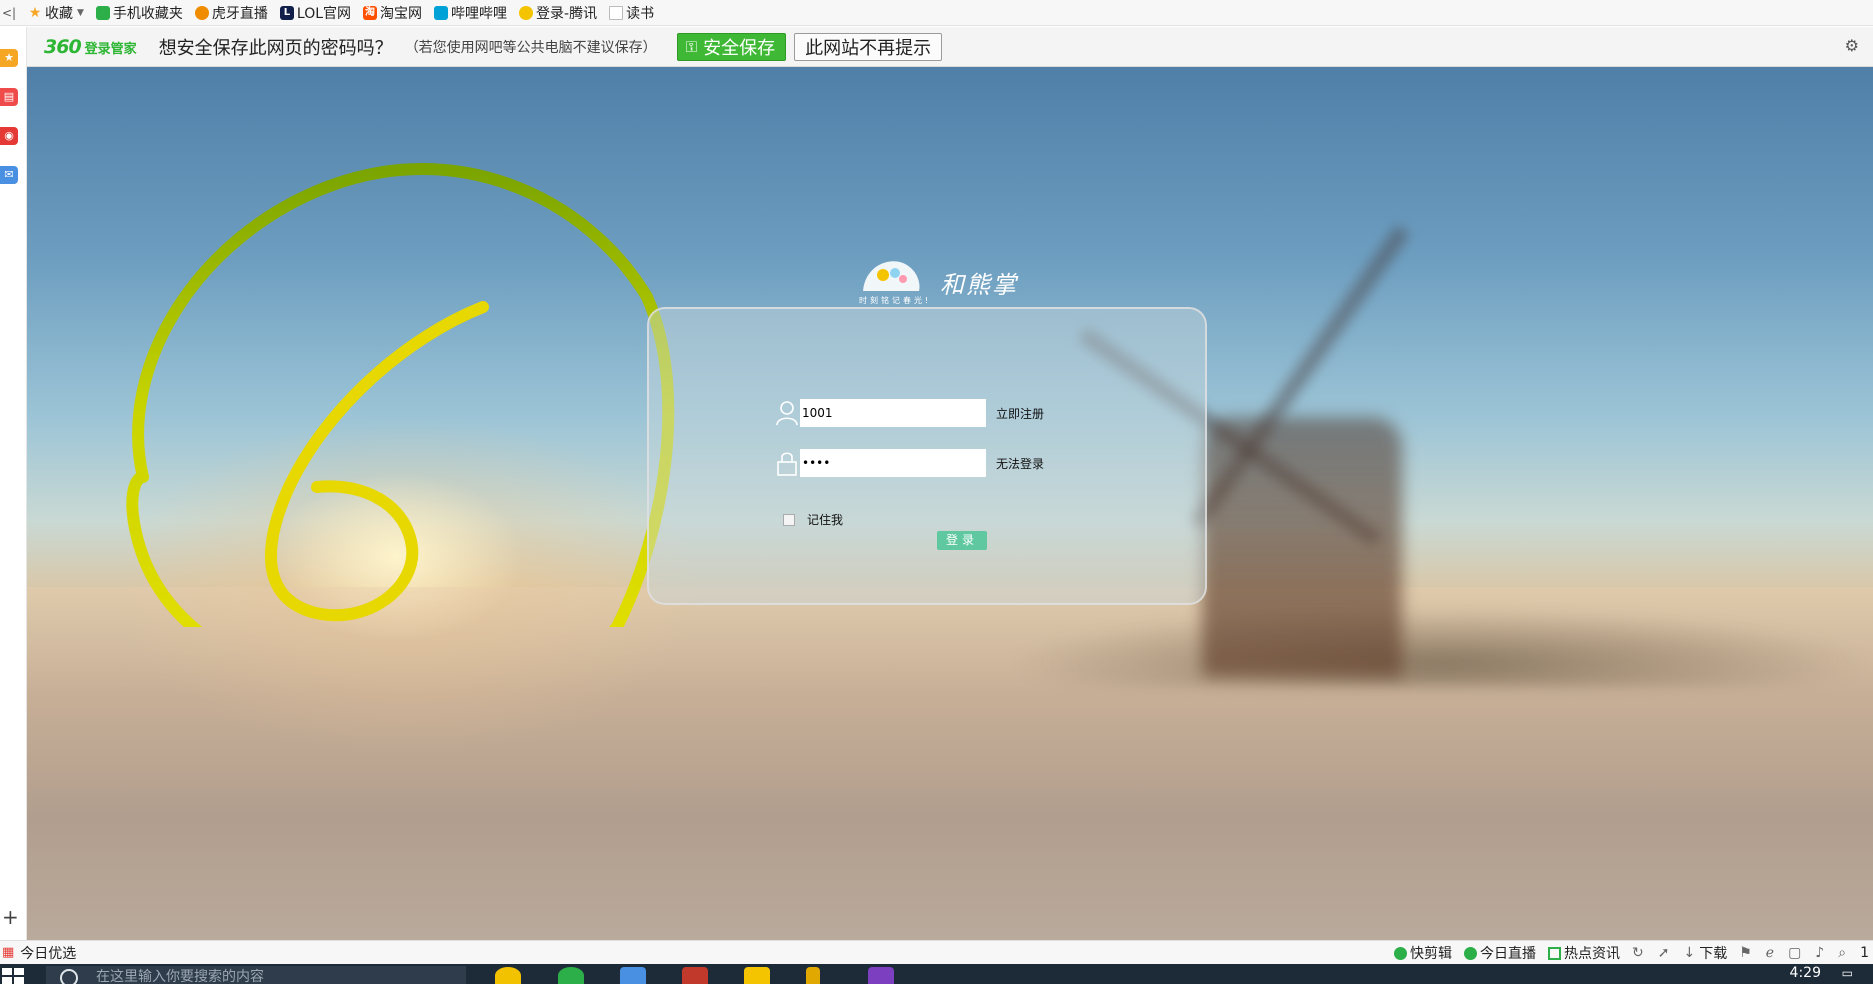  Describe the element at coordinates (470, 13) in the screenshot. I see `bookmark-bilibili: 哔哩哔哩` at that location.